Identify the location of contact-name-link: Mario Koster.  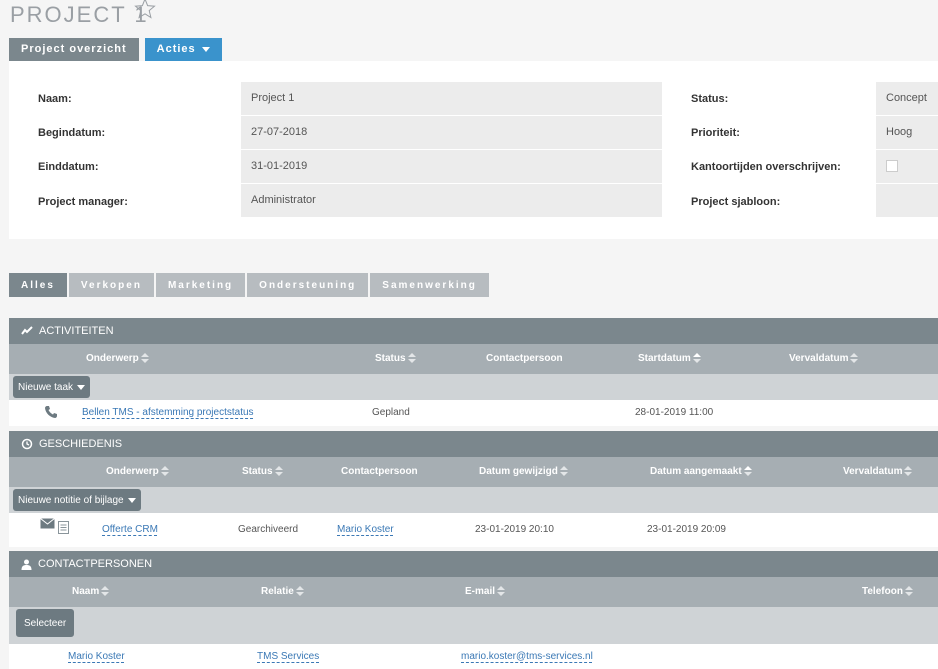
(96, 656).